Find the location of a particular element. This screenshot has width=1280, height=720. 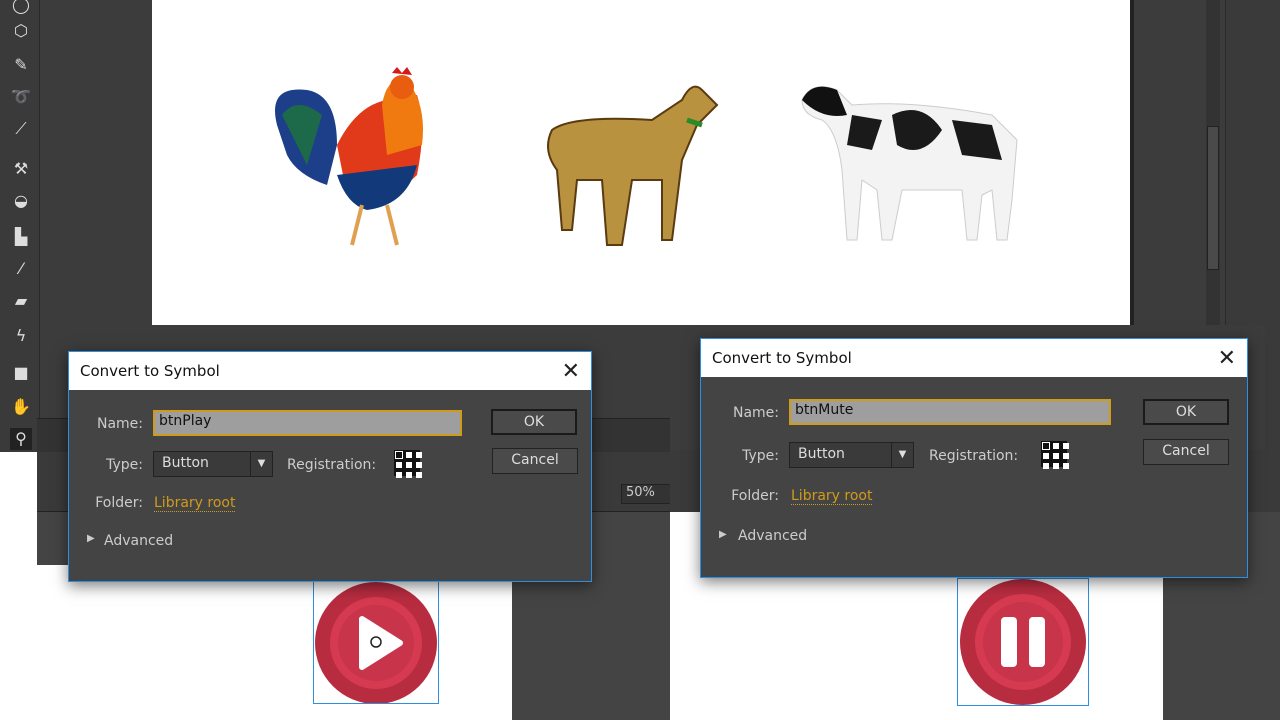

paint-bucket-icon: ◒ is located at coordinates (21, 201).